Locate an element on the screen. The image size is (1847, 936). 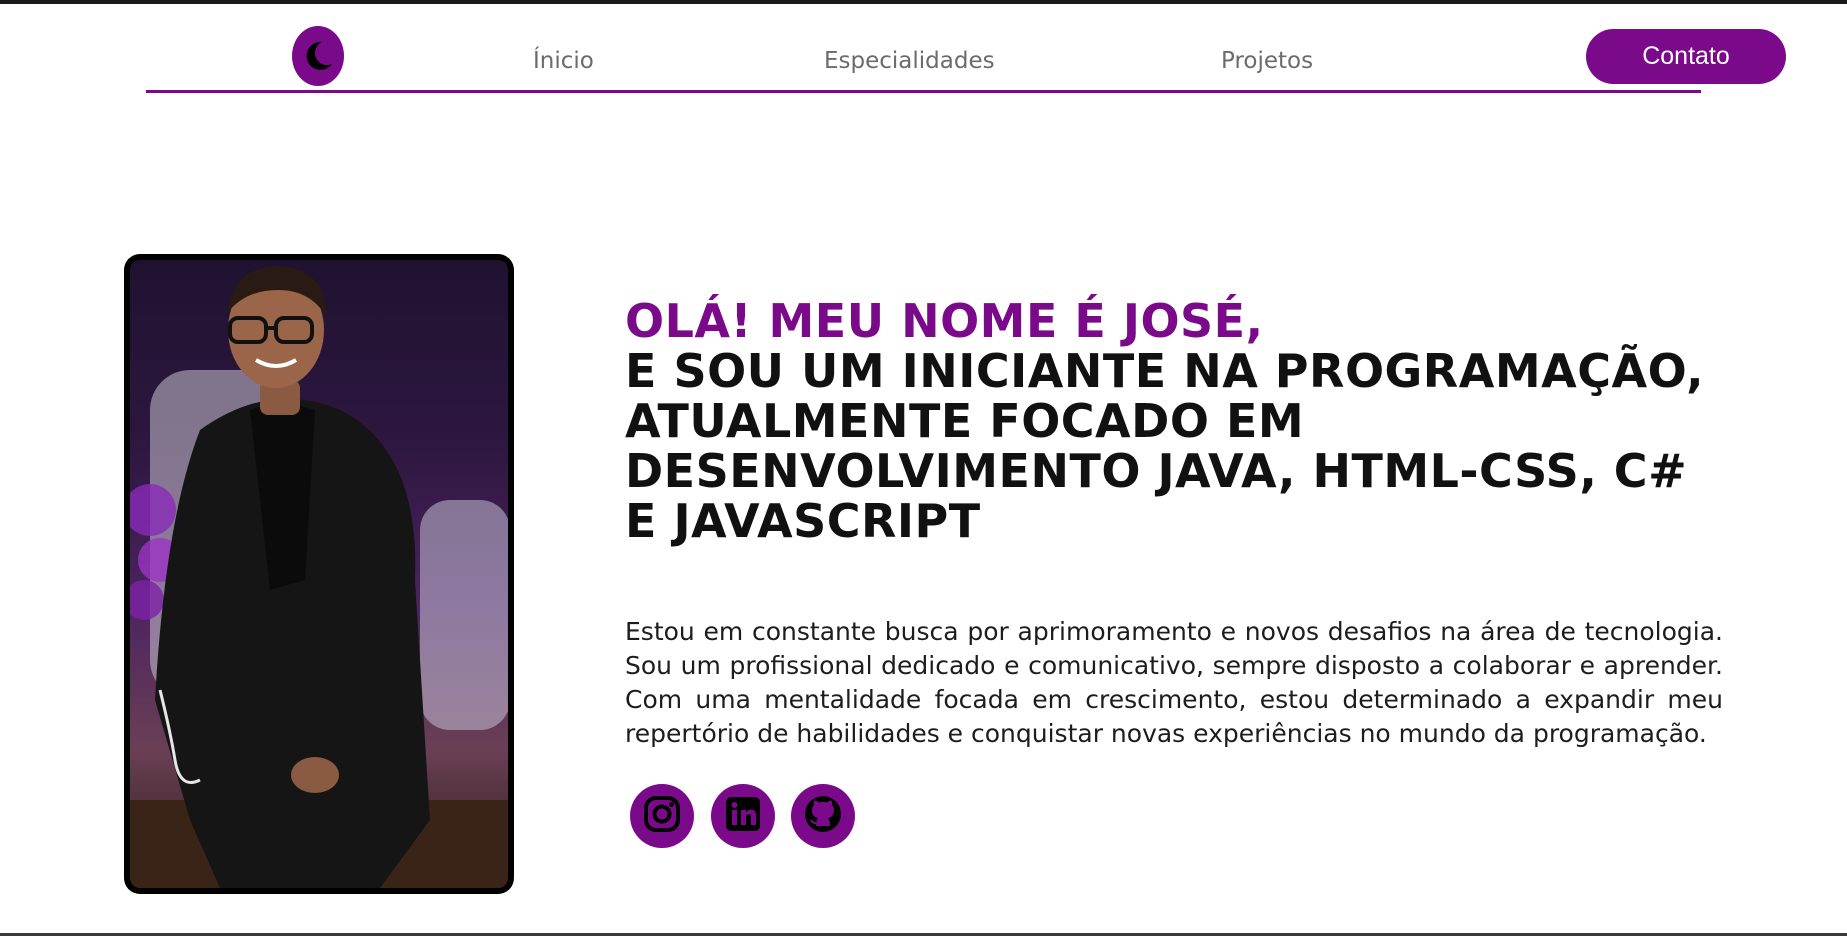
profile-photo-frame is located at coordinates (319, 574).